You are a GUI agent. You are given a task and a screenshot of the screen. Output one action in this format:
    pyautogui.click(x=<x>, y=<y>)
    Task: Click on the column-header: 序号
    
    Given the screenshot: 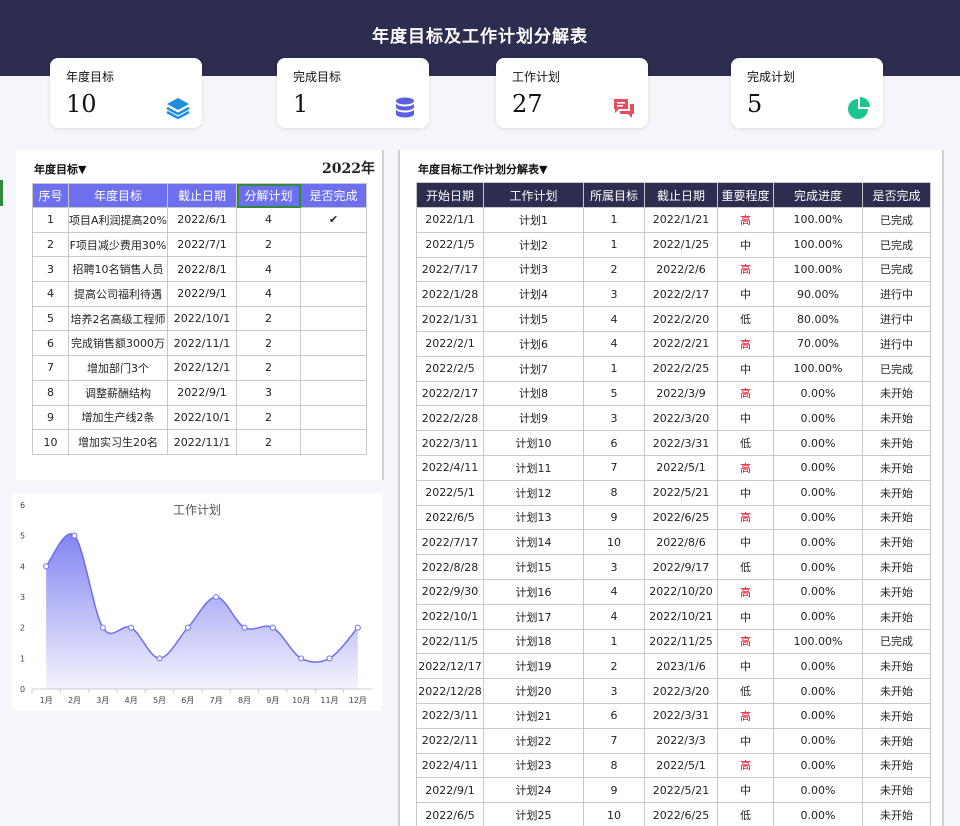 What is the action you would take?
    pyautogui.click(x=50, y=195)
    